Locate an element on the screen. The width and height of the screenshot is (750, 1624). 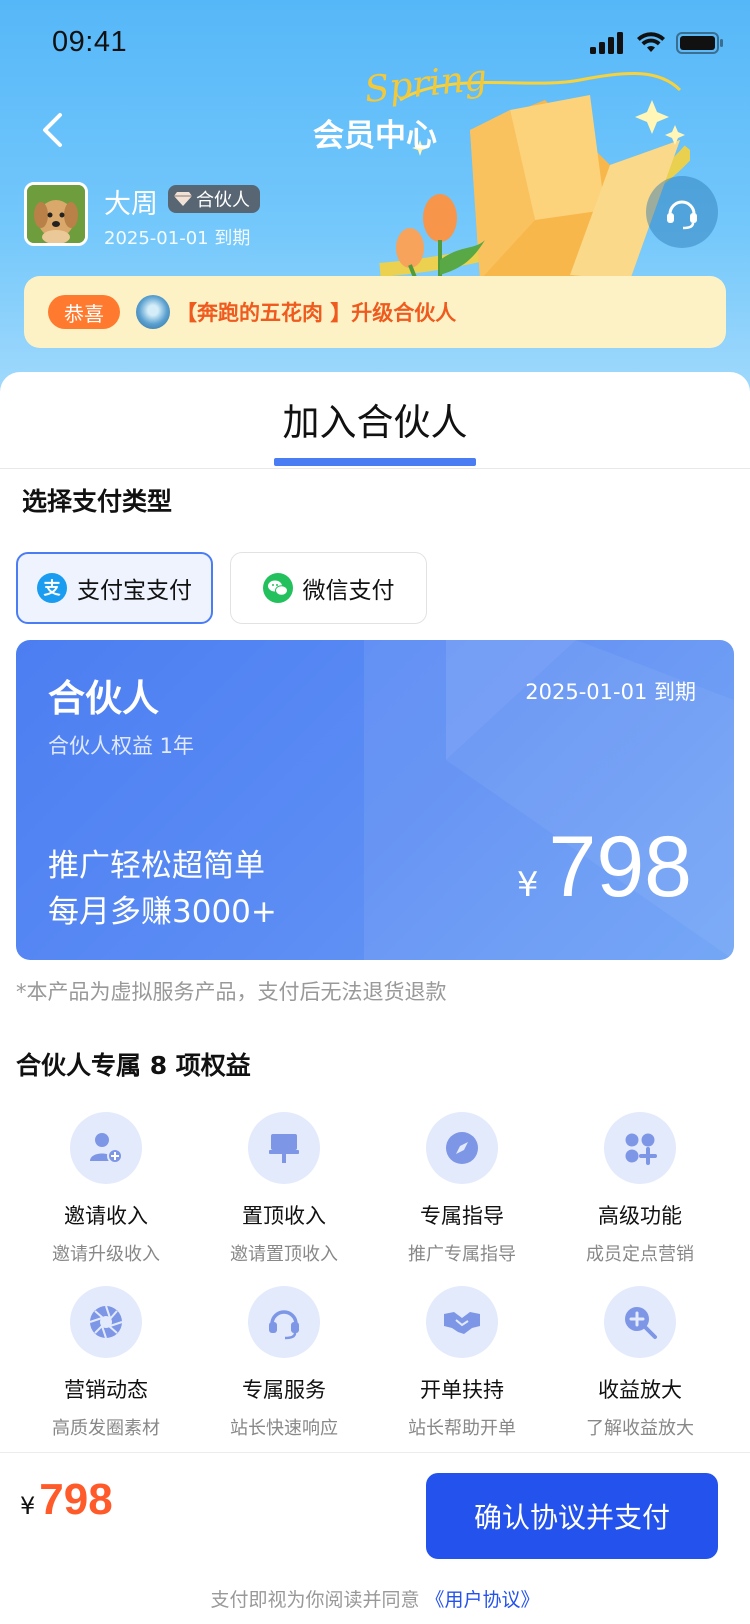
benefit-order-support: 开单扶持 站长帮助开单 is located at coordinates (462, 1363).